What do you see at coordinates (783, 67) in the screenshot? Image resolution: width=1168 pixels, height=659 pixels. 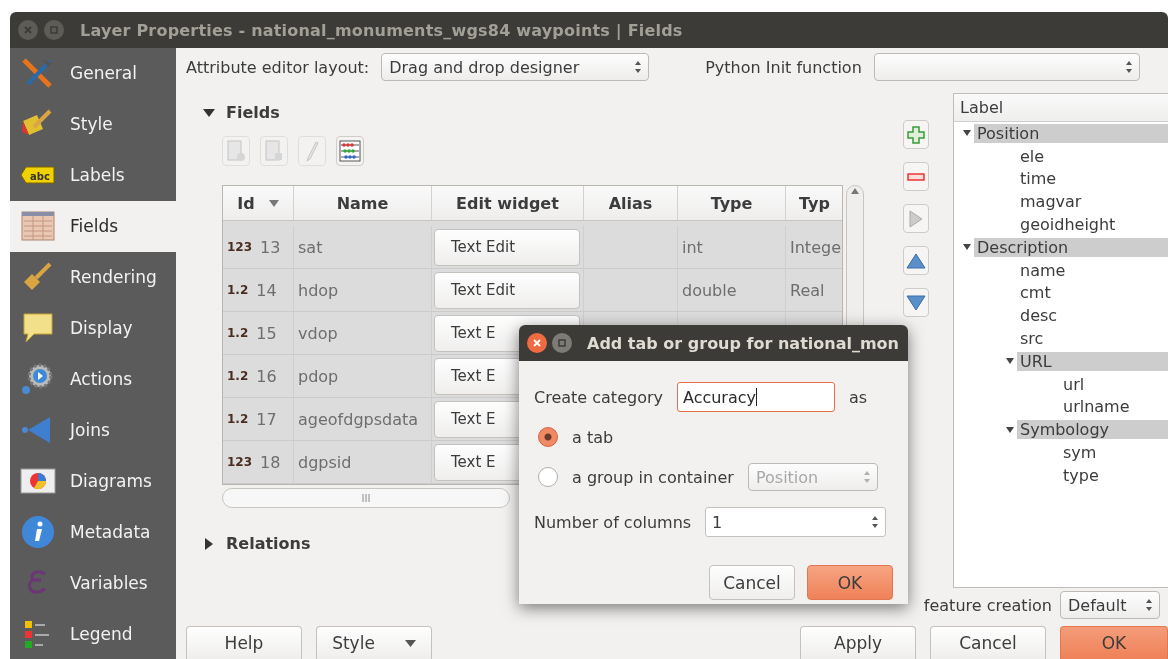 I see `field-label: Python Init function` at bounding box center [783, 67].